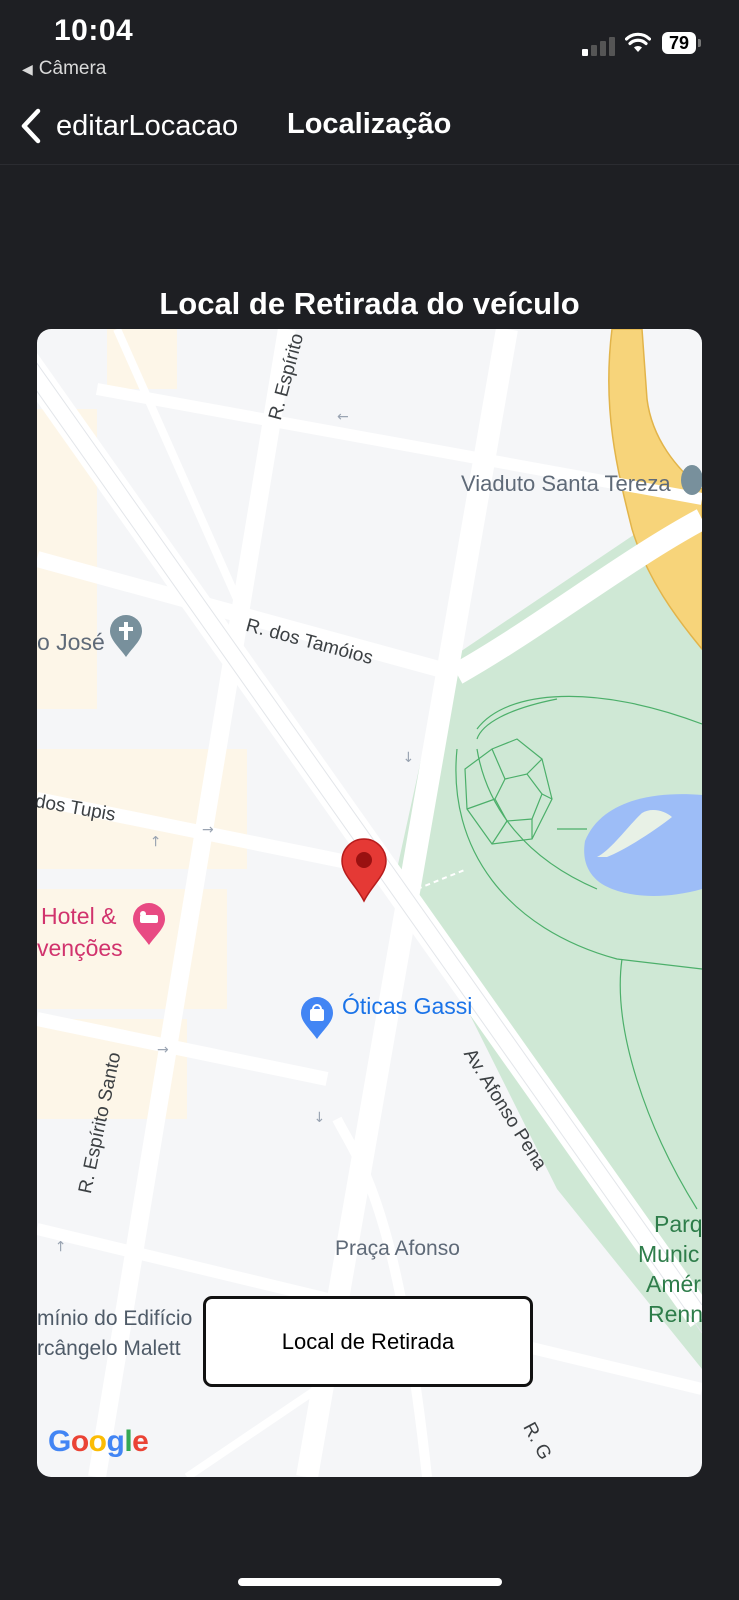  What do you see at coordinates (673, 1284) in the screenshot?
I see `map-label-parque-3: Amér` at bounding box center [673, 1284].